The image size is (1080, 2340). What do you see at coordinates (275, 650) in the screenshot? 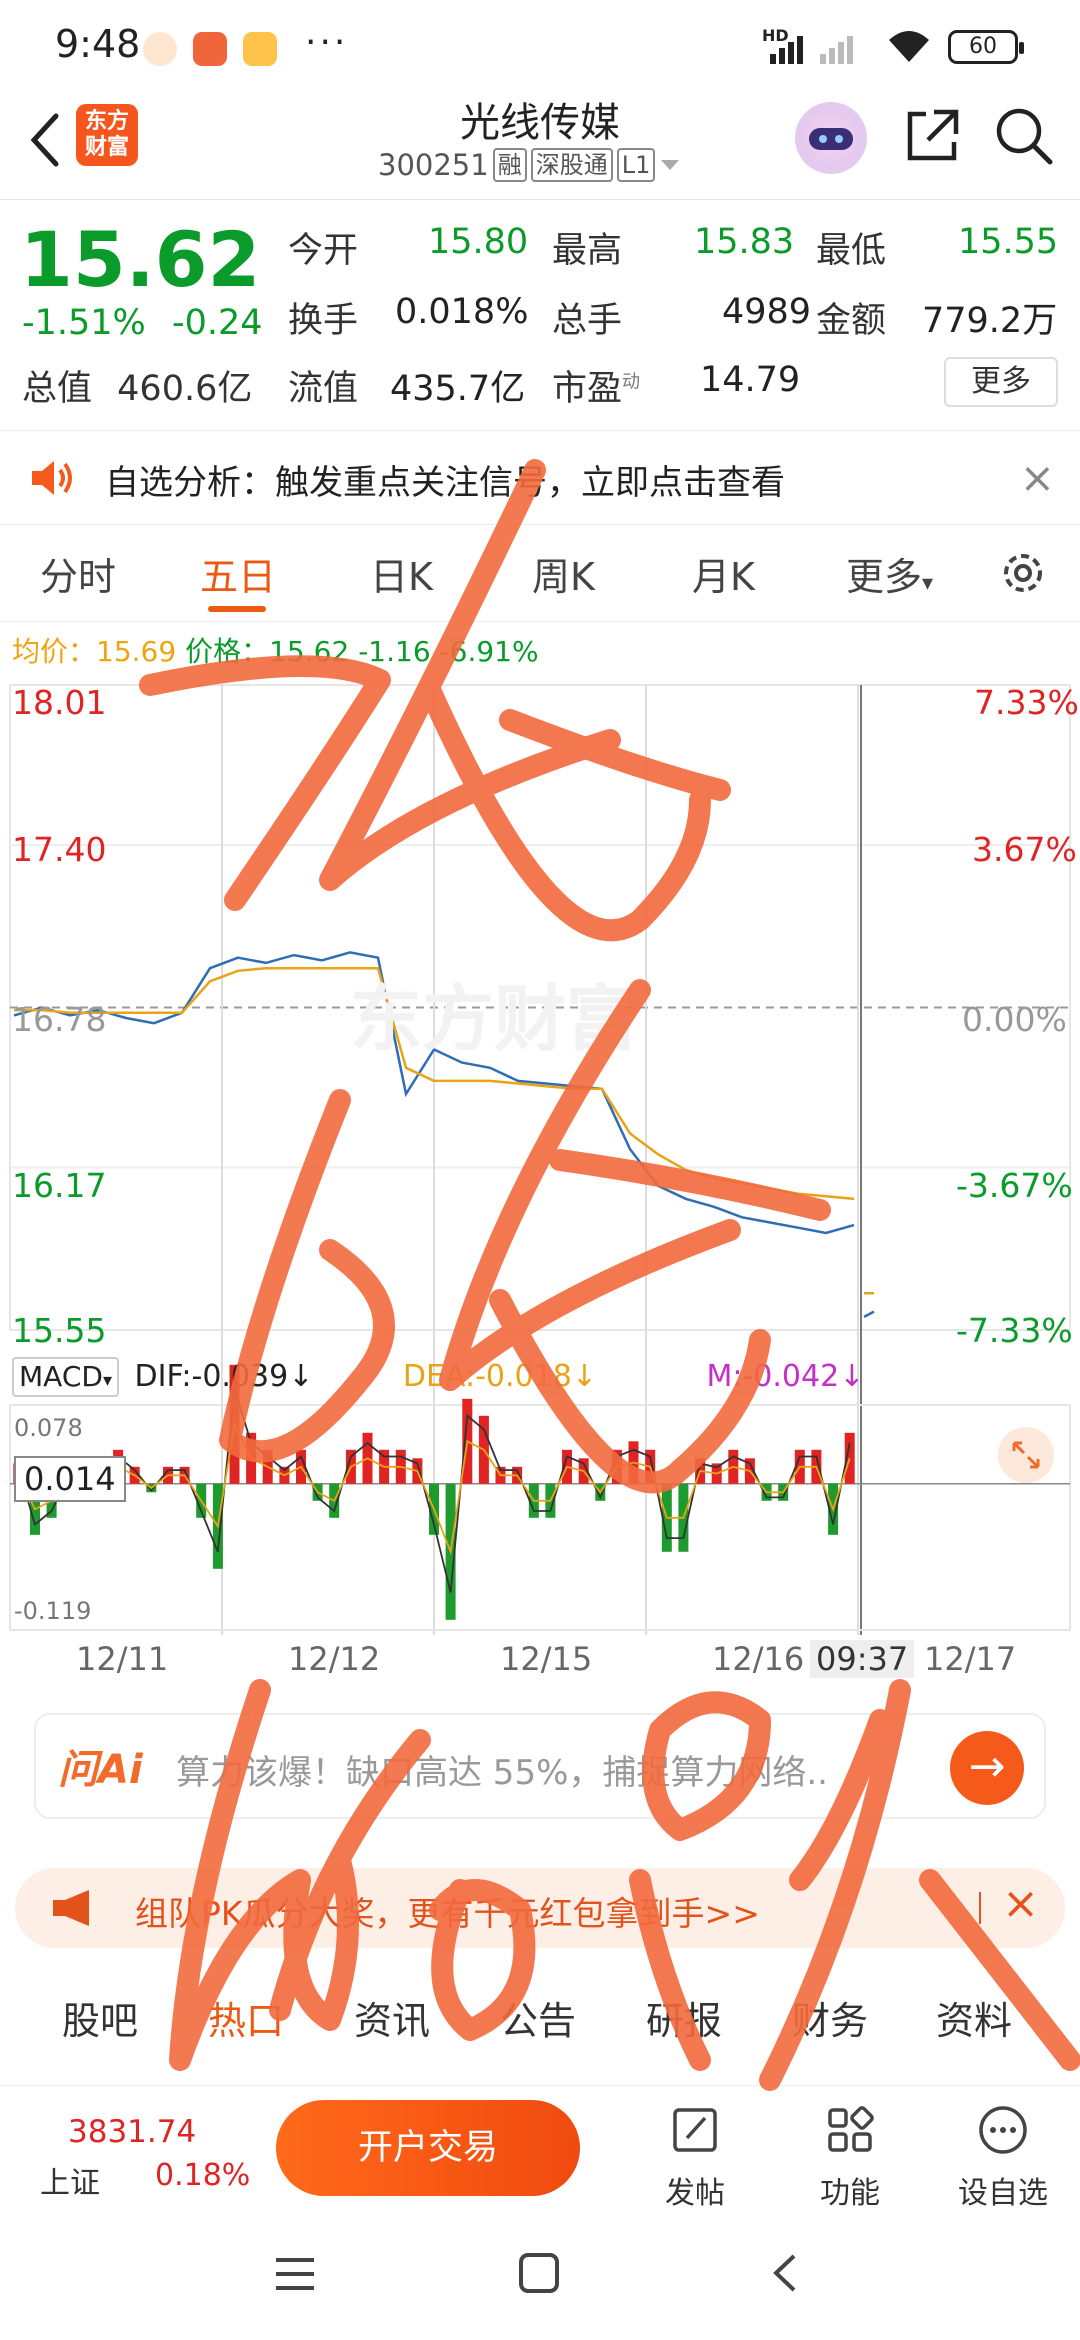
I see `crosshair-info: 均价：15.69 价格：15.62 -1.16 -6.91%` at bounding box center [275, 650].